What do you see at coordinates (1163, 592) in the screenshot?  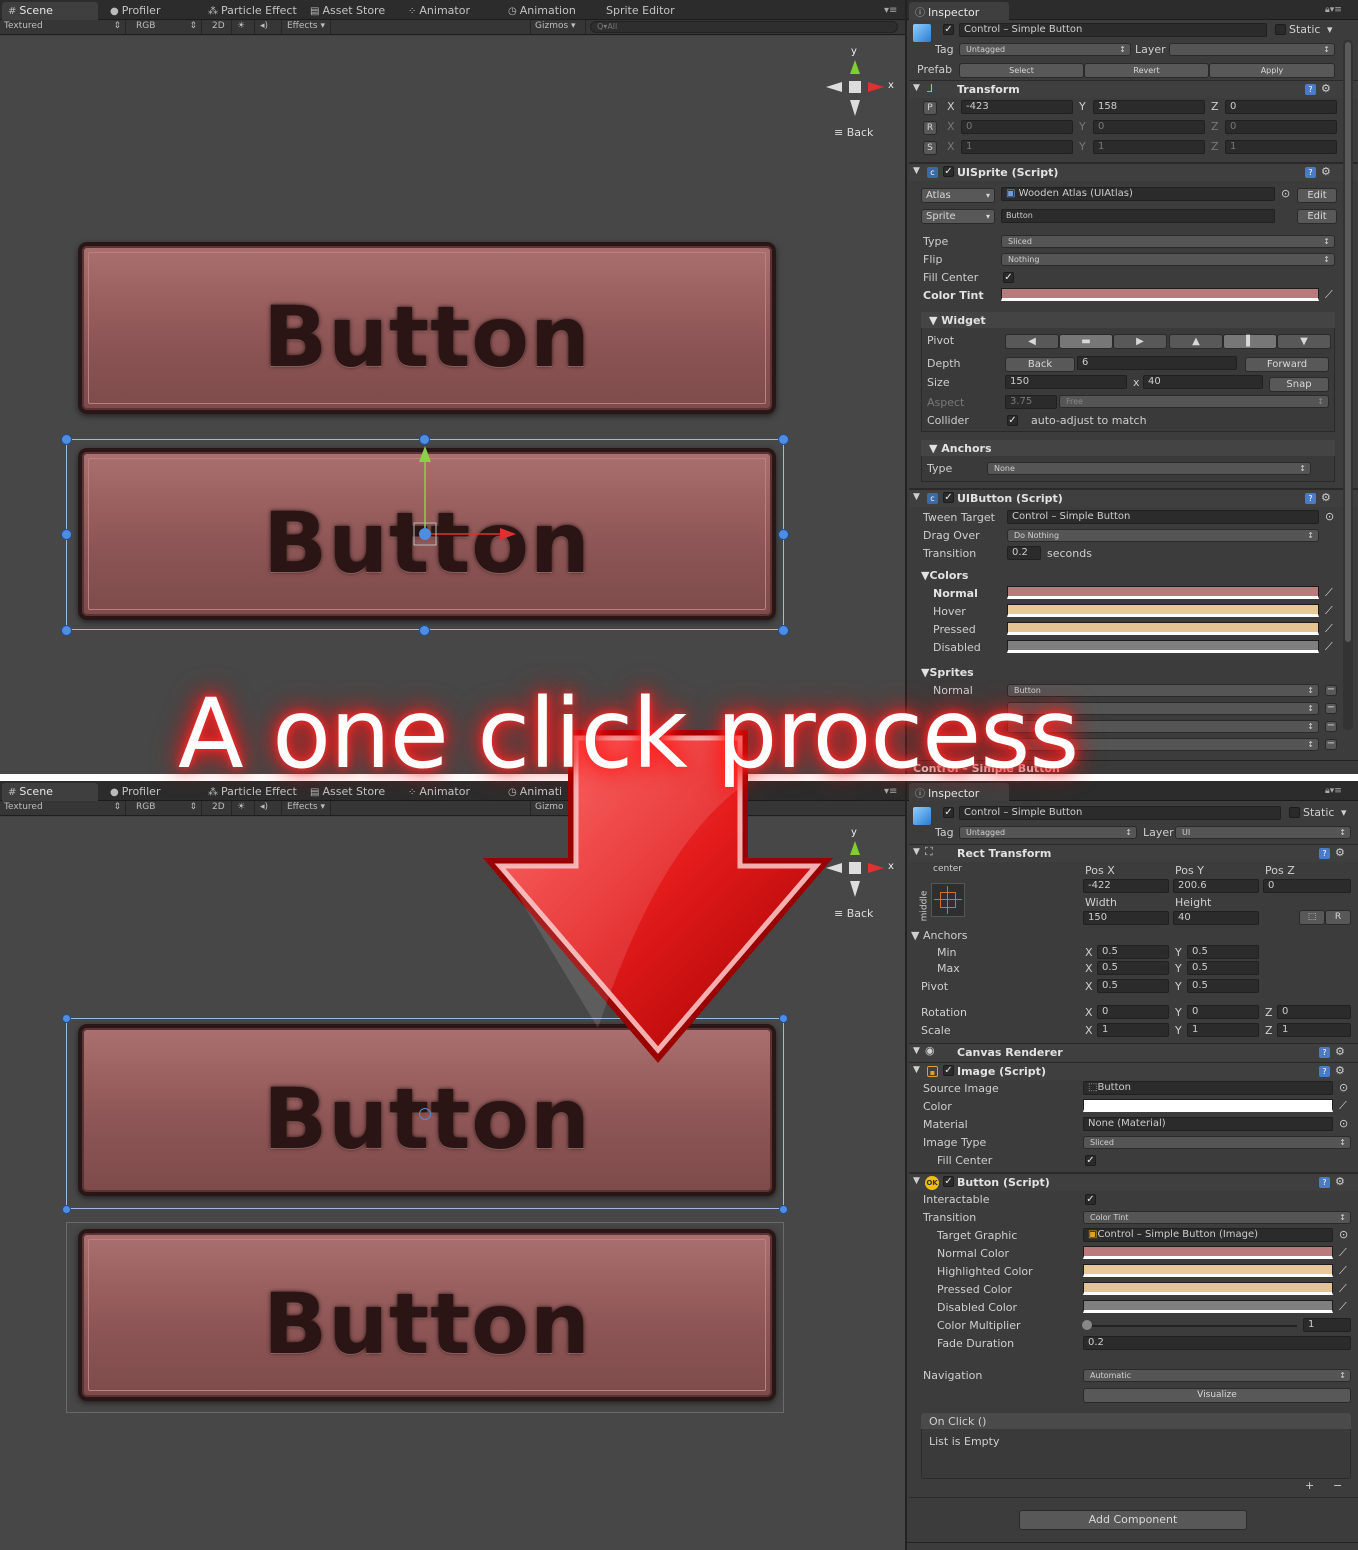 I see `color-normal-swatch` at bounding box center [1163, 592].